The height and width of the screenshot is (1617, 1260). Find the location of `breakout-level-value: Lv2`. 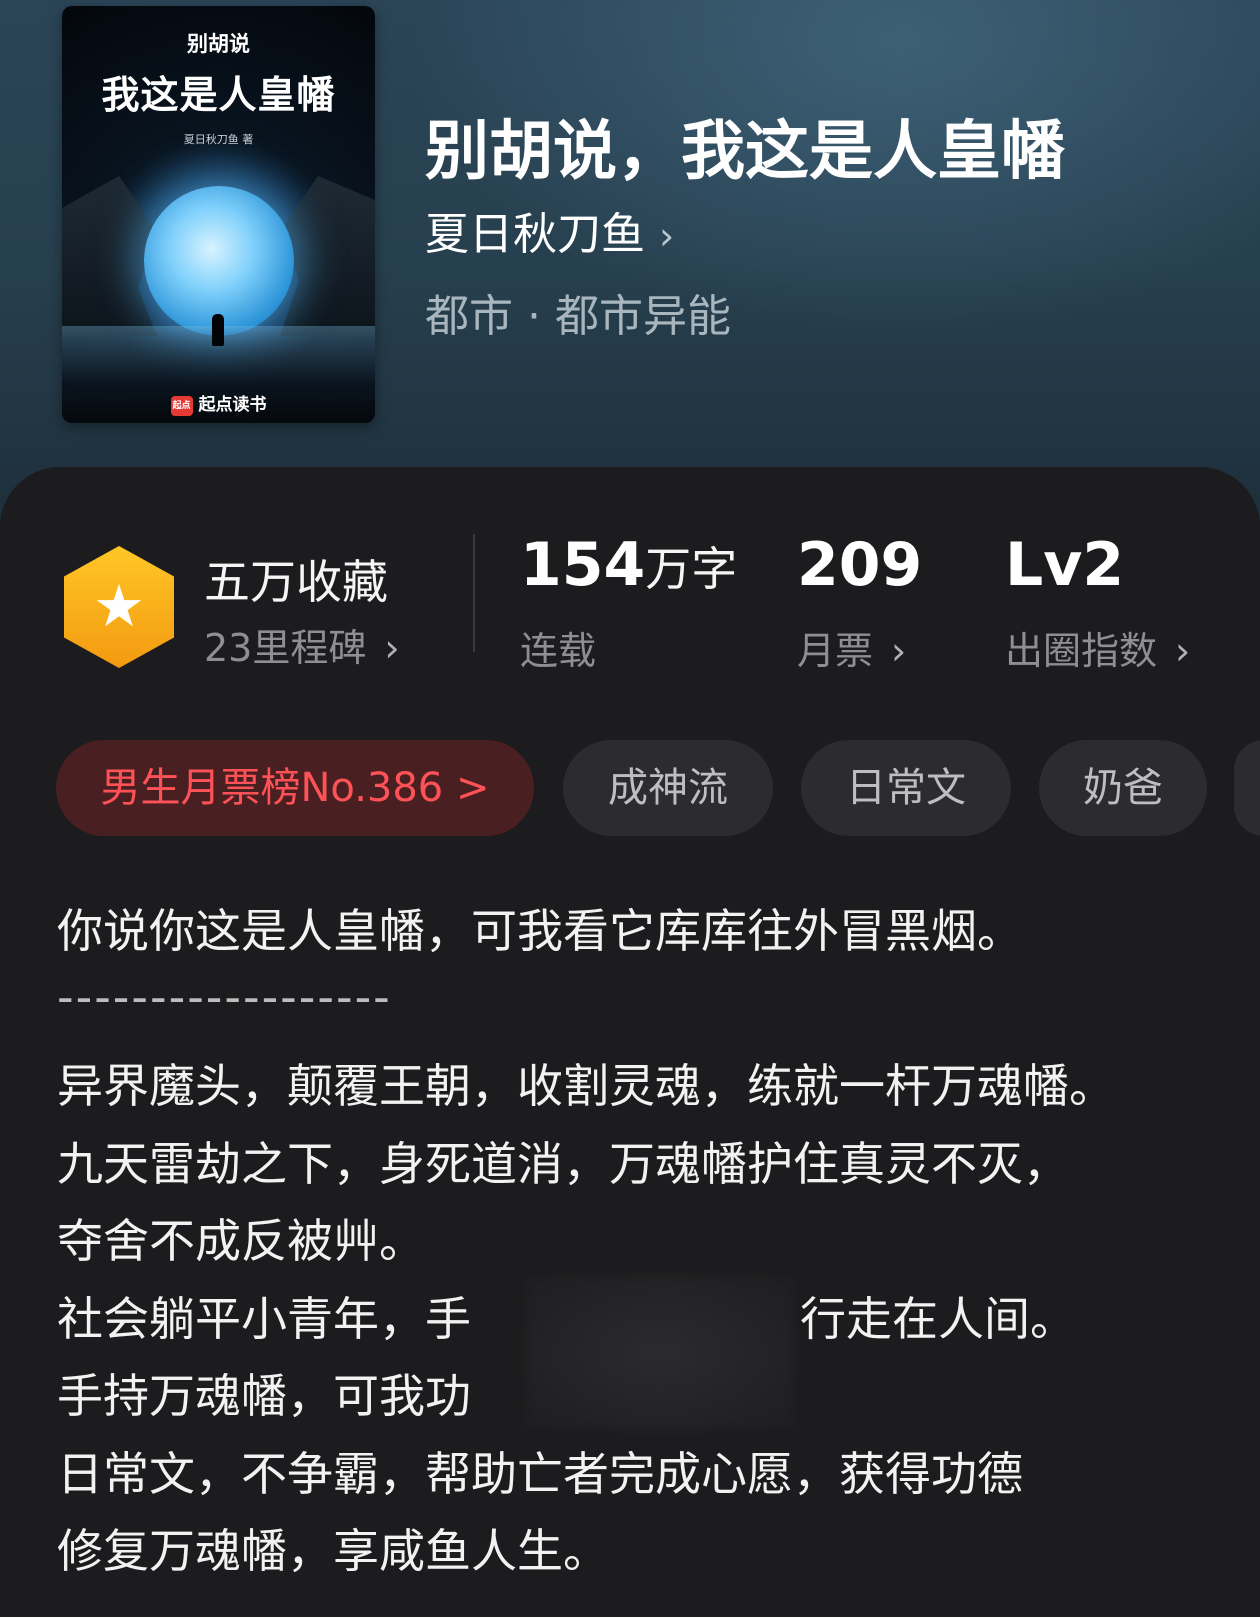

breakout-level-value: Lv2 is located at coordinates (1065, 565).